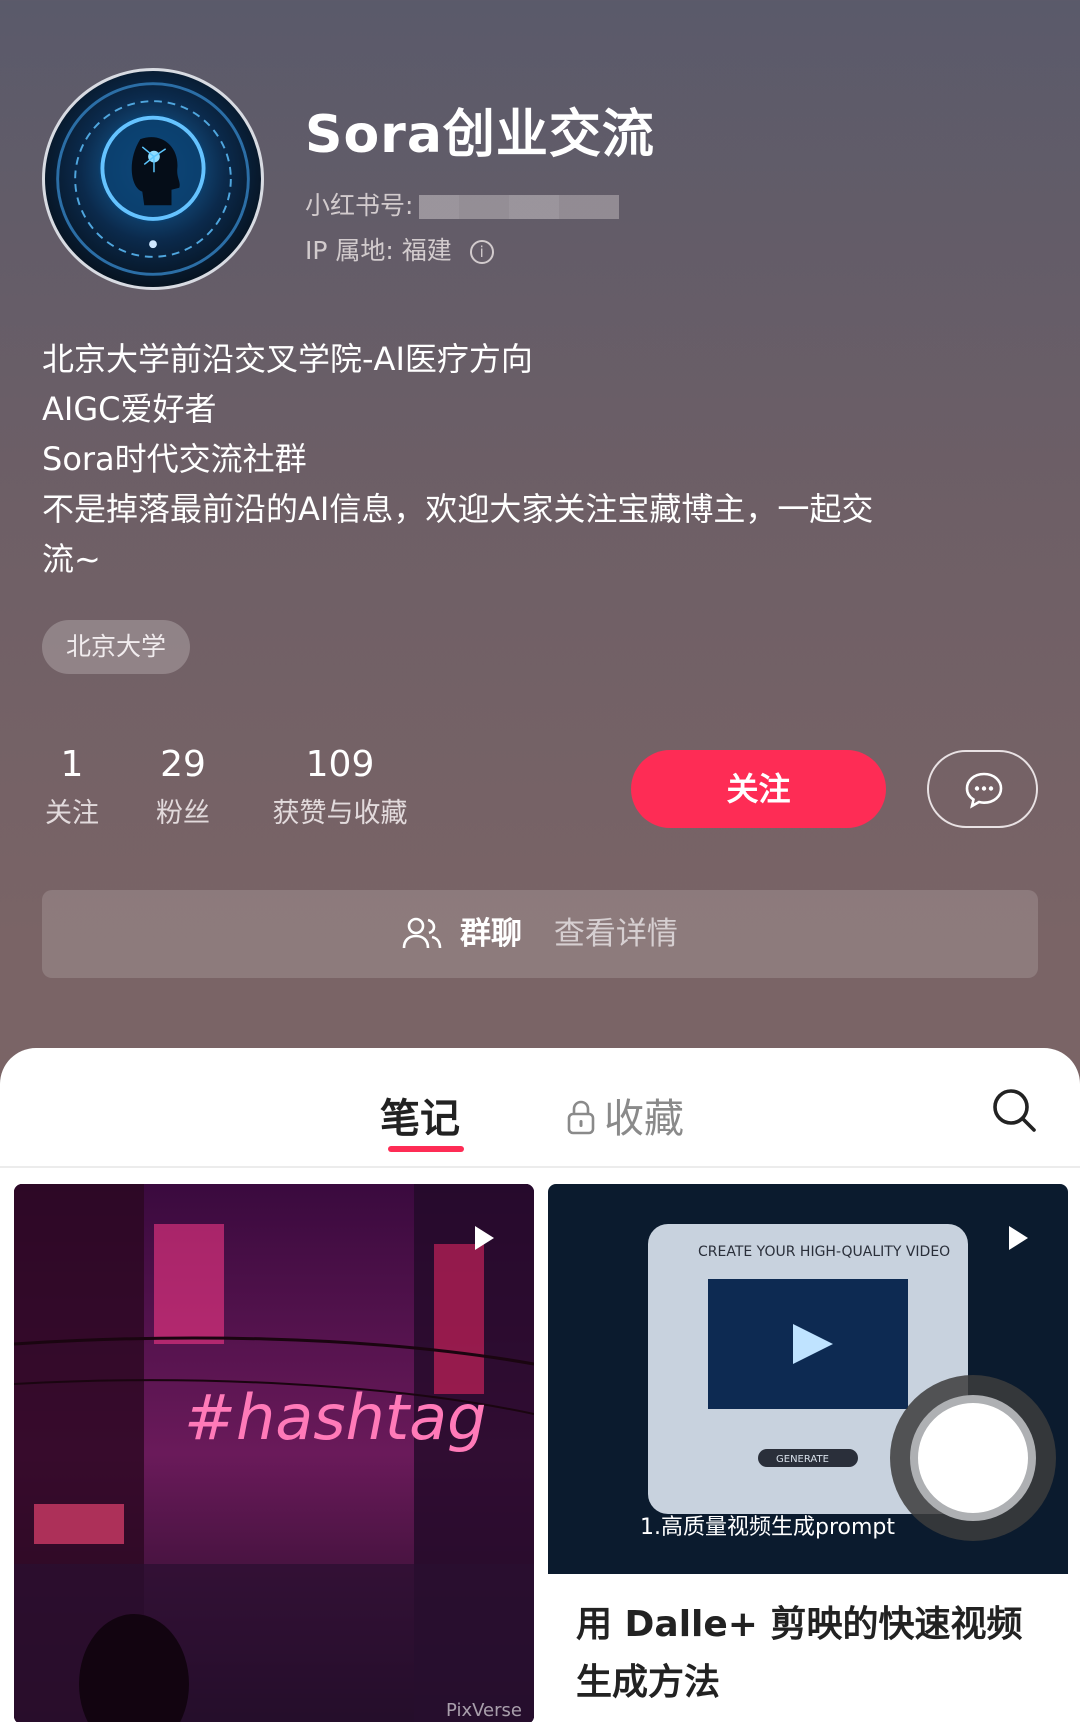  What do you see at coordinates (340, 787) in the screenshot?
I see `stat-likes: 109 获赞与收藏` at bounding box center [340, 787].